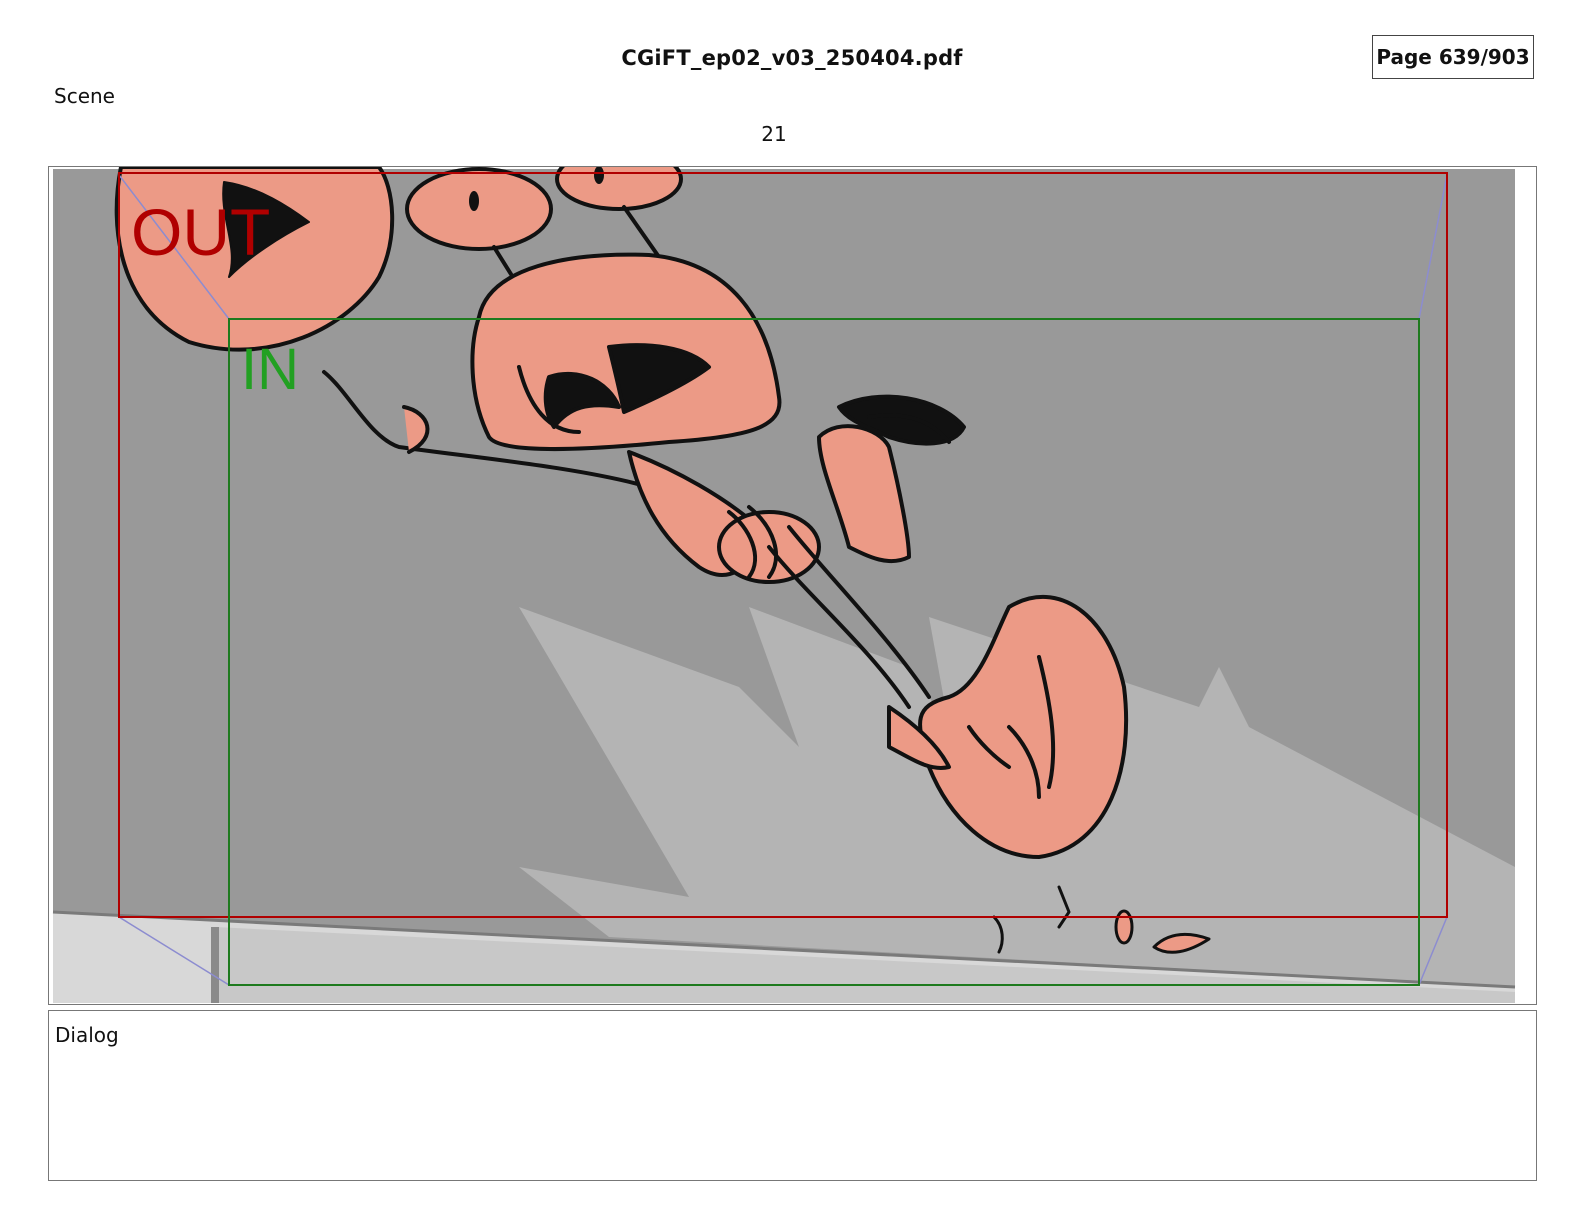 Image resolution: width=1584 pixels, height=1224 pixels. I want to click on scene-number: 21, so click(774, 134).